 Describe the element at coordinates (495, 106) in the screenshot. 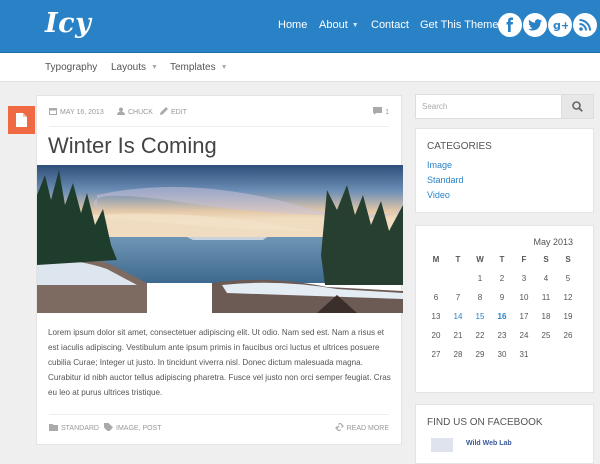

I see `search-input` at that location.